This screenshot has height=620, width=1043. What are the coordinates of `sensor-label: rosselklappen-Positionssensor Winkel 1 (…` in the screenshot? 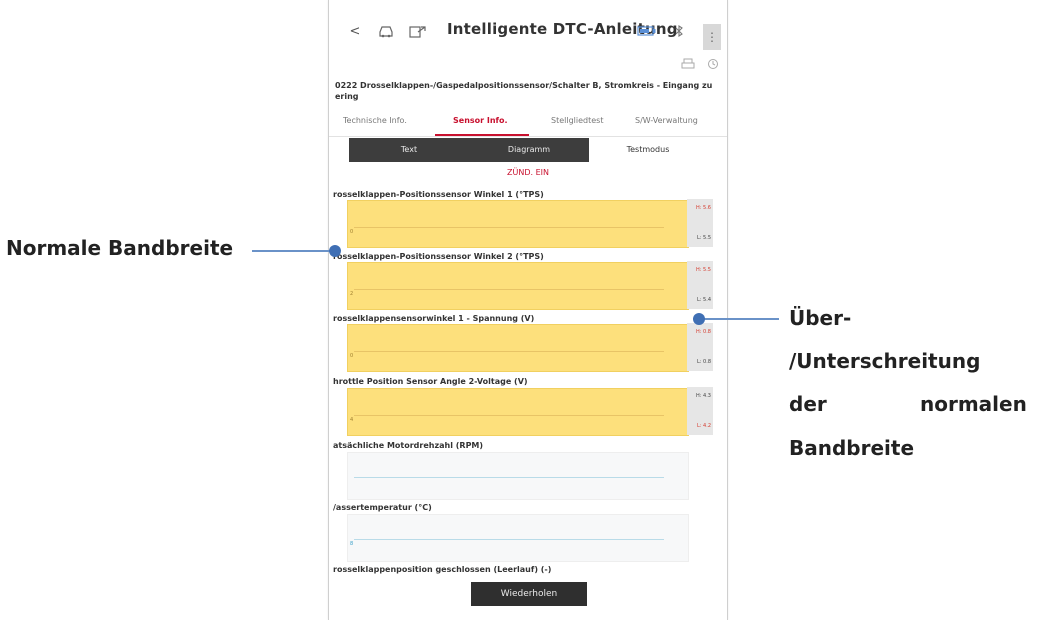 It's located at (438, 194).